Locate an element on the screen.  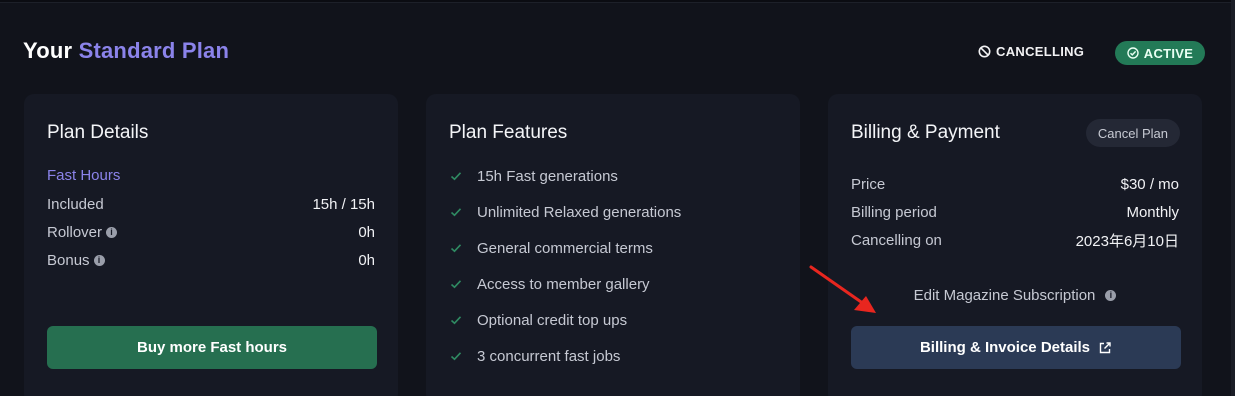
feature-item: Unlimited Relaxed generations is located at coordinates (565, 212).